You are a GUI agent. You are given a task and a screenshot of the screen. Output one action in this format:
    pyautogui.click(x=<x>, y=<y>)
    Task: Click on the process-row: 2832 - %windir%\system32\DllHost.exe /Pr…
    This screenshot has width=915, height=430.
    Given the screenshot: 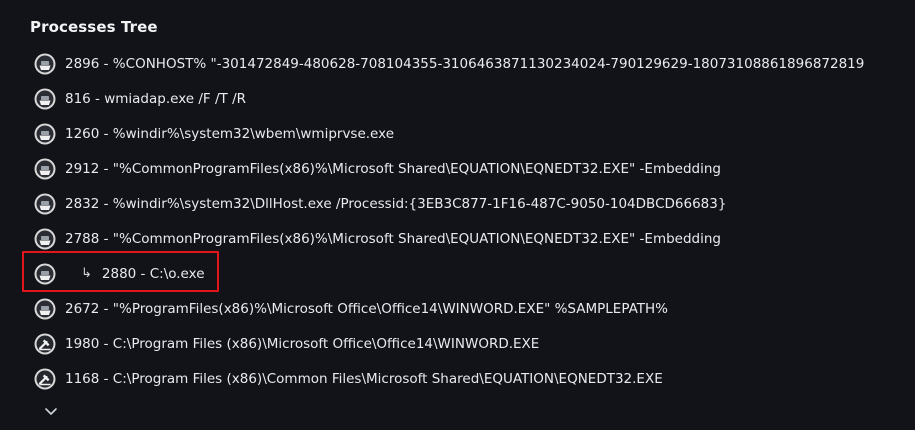 What is the action you would take?
    pyautogui.click(x=457, y=203)
    